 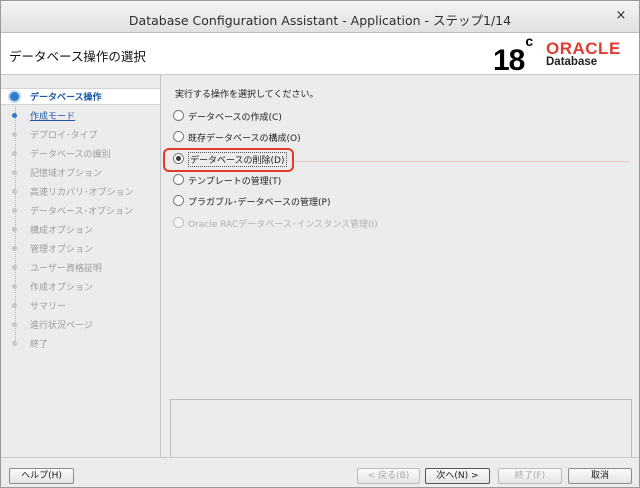 I want to click on nav-item-deploy-type: デプロイ･タイプ, so click(x=80, y=134).